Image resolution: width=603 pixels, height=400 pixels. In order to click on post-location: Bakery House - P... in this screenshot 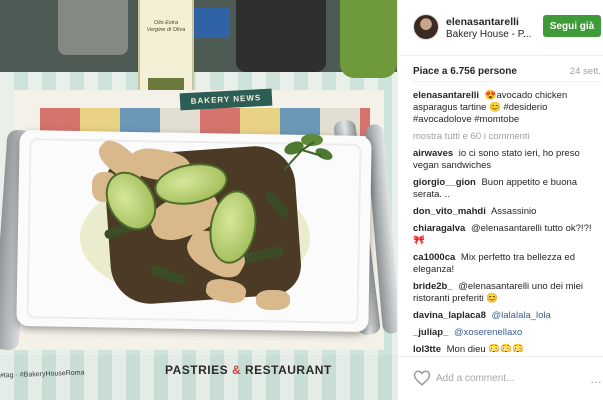, I will do `click(490, 34)`.